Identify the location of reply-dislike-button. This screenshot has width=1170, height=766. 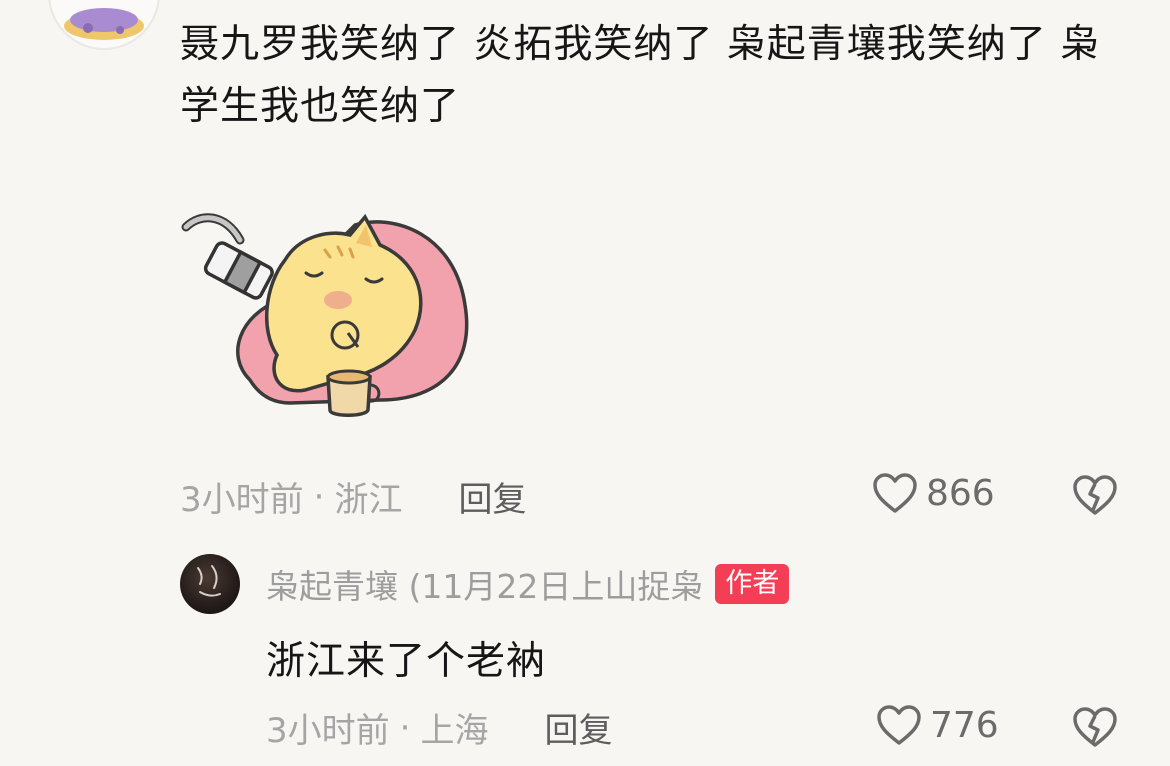
(1095, 729).